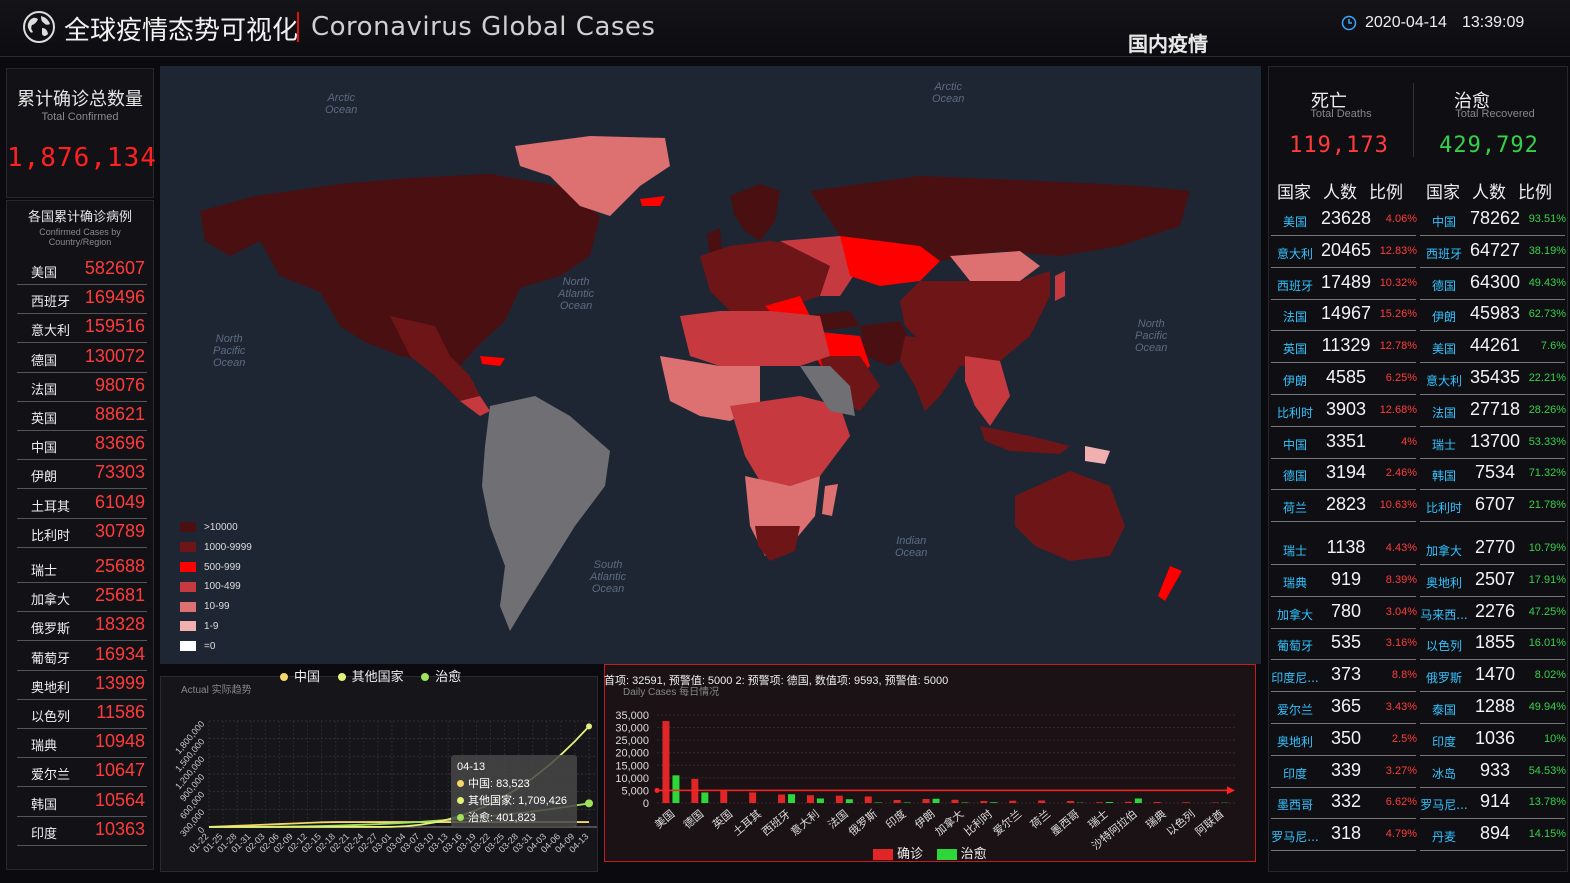  I want to click on recovered-row: 德国 64300 49.43%, so click(1493, 284).